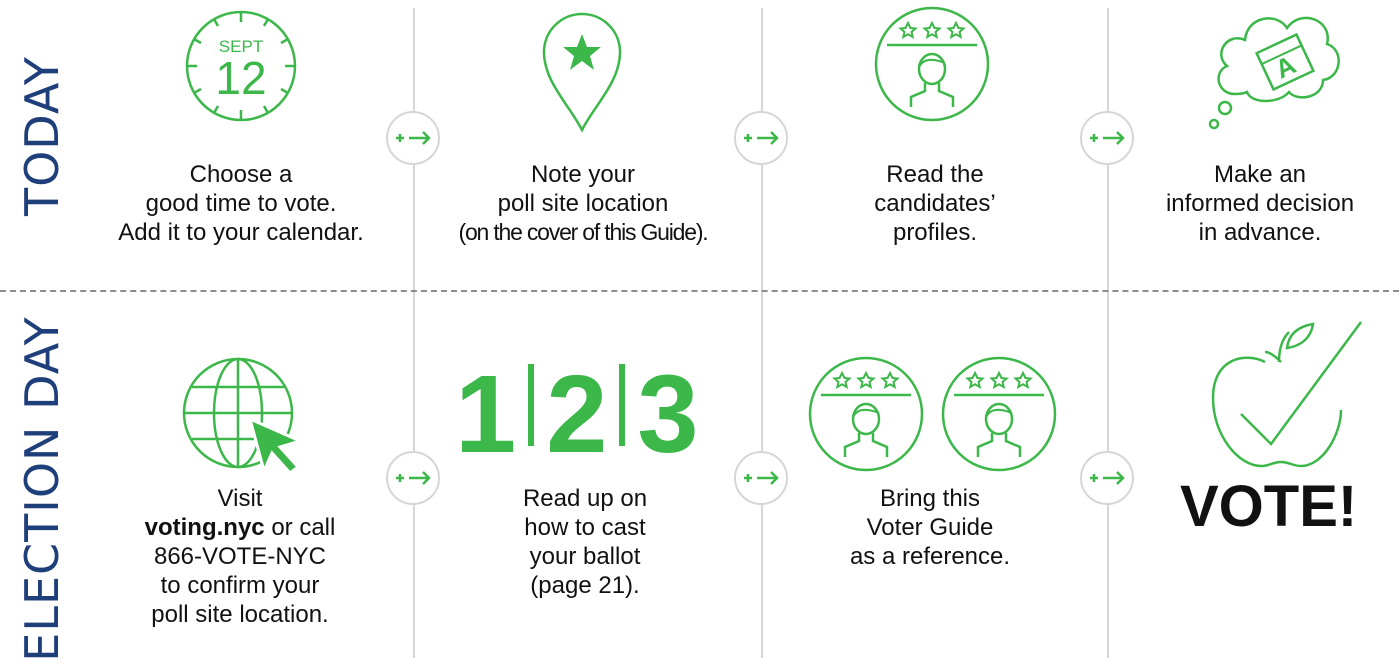  Describe the element at coordinates (240, 498) in the screenshot. I see `caption-line: Visit` at that location.